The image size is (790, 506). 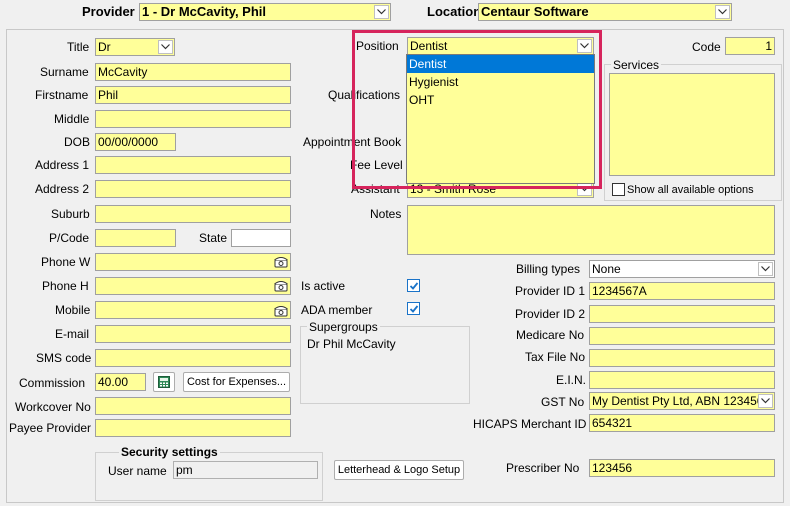 What do you see at coordinates (193, 310) in the screenshot?
I see `mobile-input` at bounding box center [193, 310].